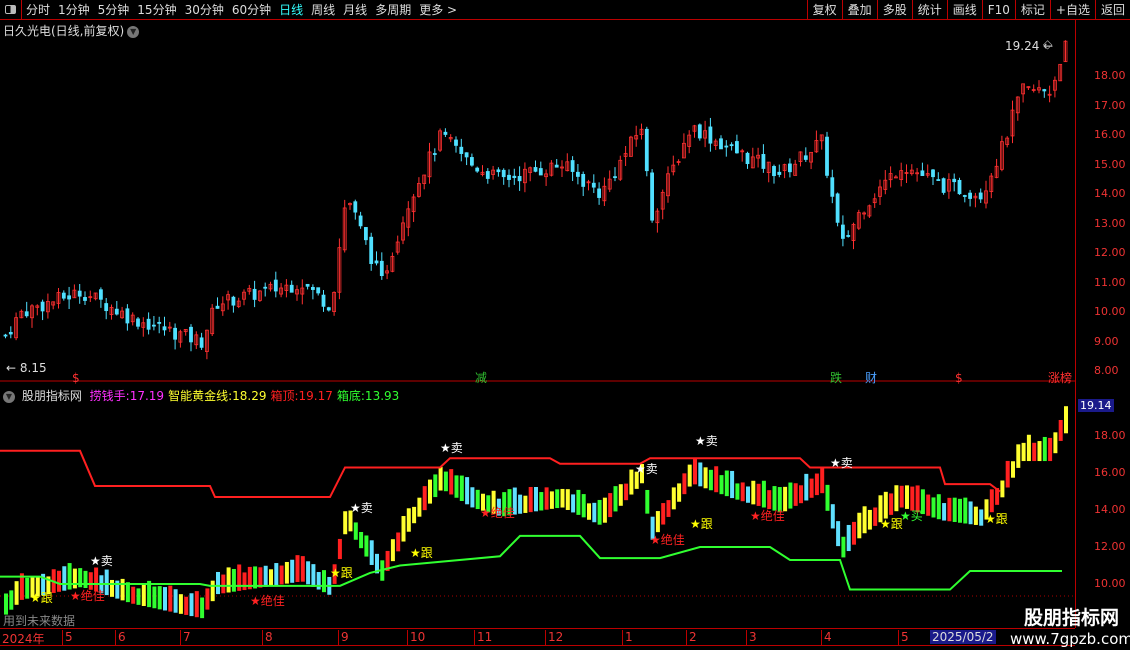 This screenshot has height=650, width=1130. Describe the element at coordinates (1110, 546) in the screenshot. I see `indicator-tick: 12.00` at that location.